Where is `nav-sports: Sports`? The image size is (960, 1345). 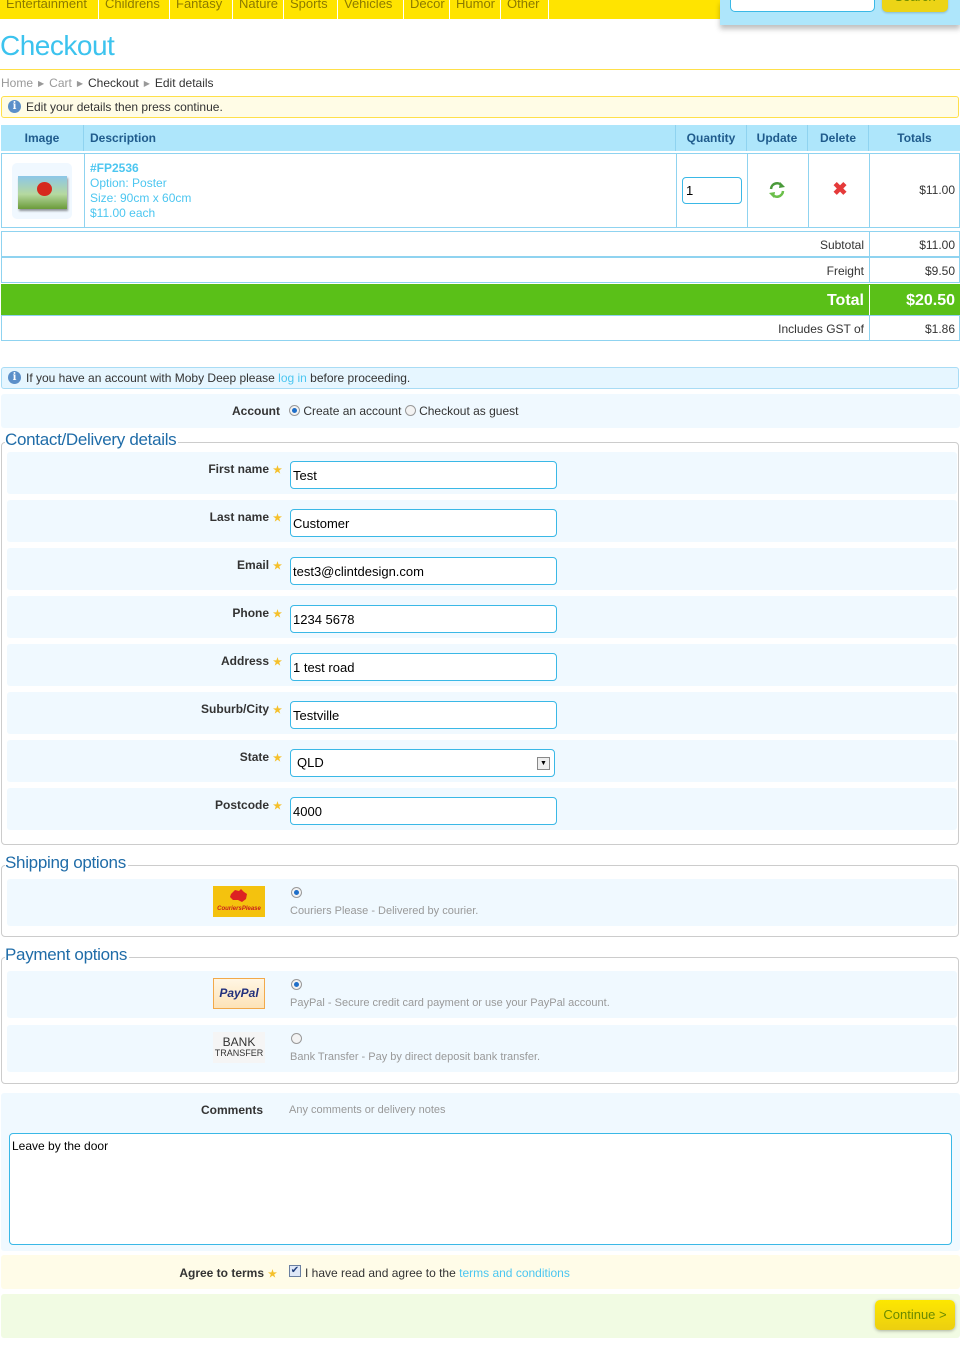
nav-sports: Sports is located at coordinates (311, 9).